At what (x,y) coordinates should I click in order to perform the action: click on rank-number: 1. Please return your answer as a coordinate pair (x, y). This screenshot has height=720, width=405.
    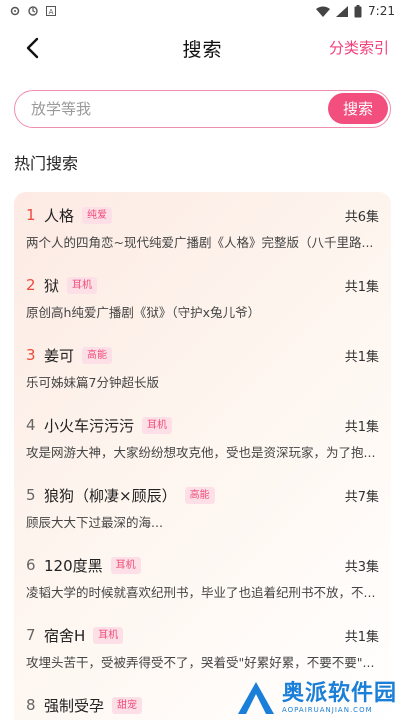
    Looking at the image, I should click on (31, 215).